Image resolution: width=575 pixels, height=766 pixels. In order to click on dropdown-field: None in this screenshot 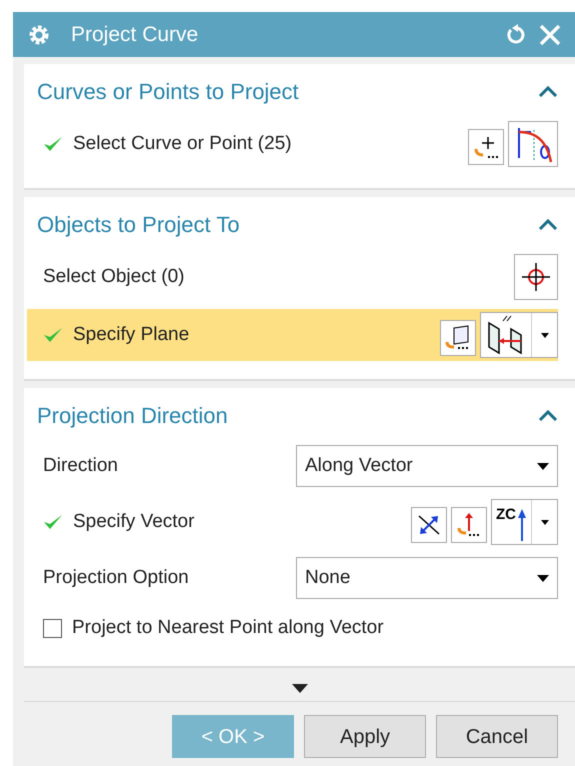, I will do `click(427, 578)`.